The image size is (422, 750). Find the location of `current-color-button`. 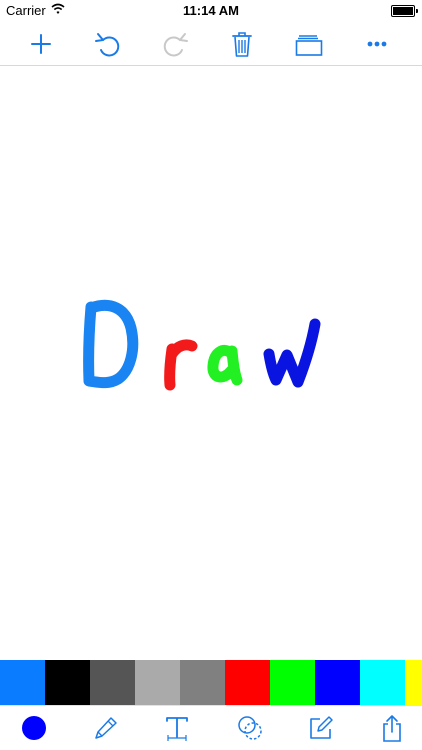

current-color-button is located at coordinates (34, 728).